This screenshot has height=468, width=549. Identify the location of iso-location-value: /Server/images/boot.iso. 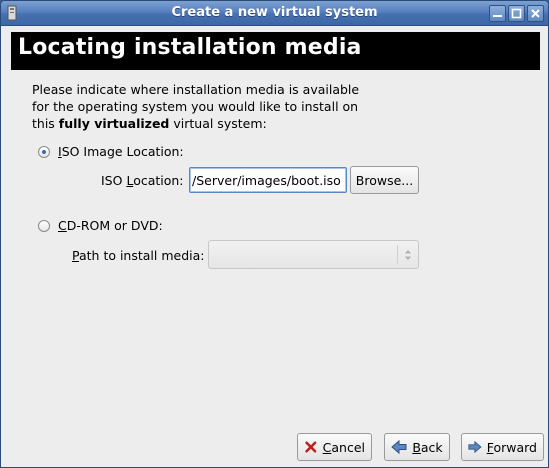
(266, 180).